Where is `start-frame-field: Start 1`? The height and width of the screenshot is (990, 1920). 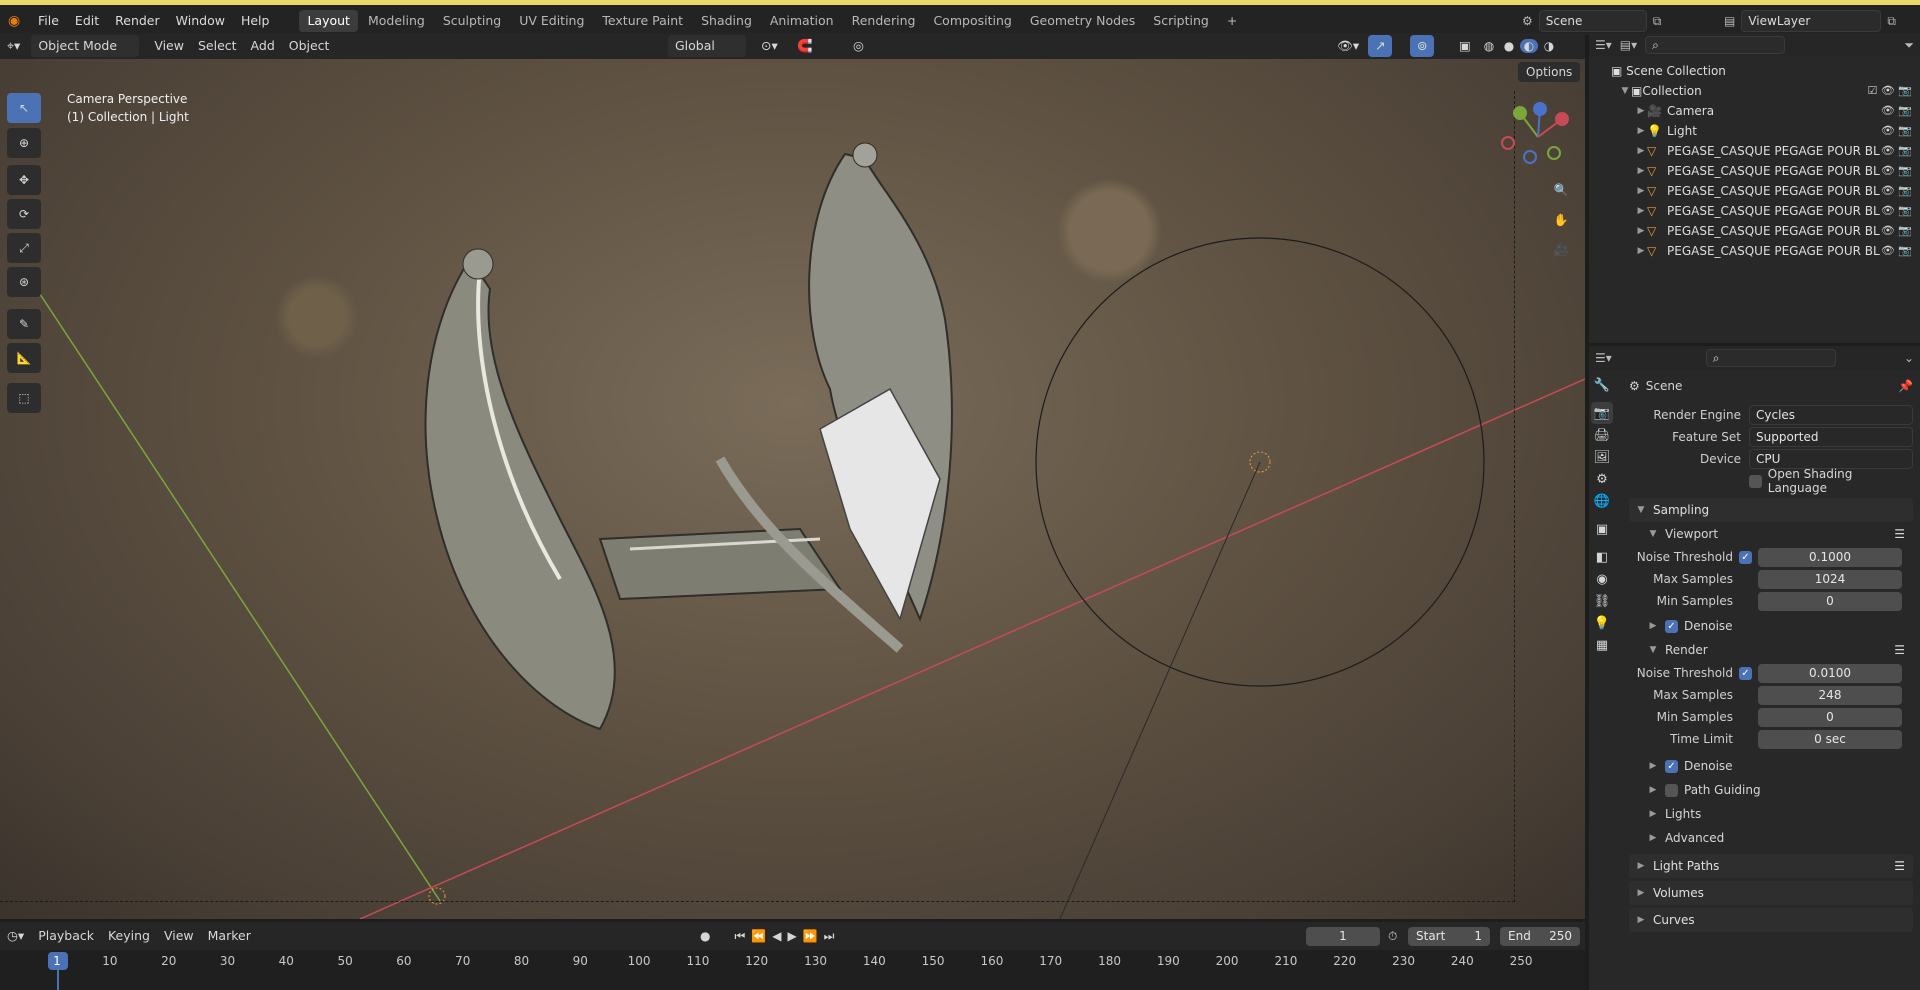 start-frame-field: Start 1 is located at coordinates (1449, 936).